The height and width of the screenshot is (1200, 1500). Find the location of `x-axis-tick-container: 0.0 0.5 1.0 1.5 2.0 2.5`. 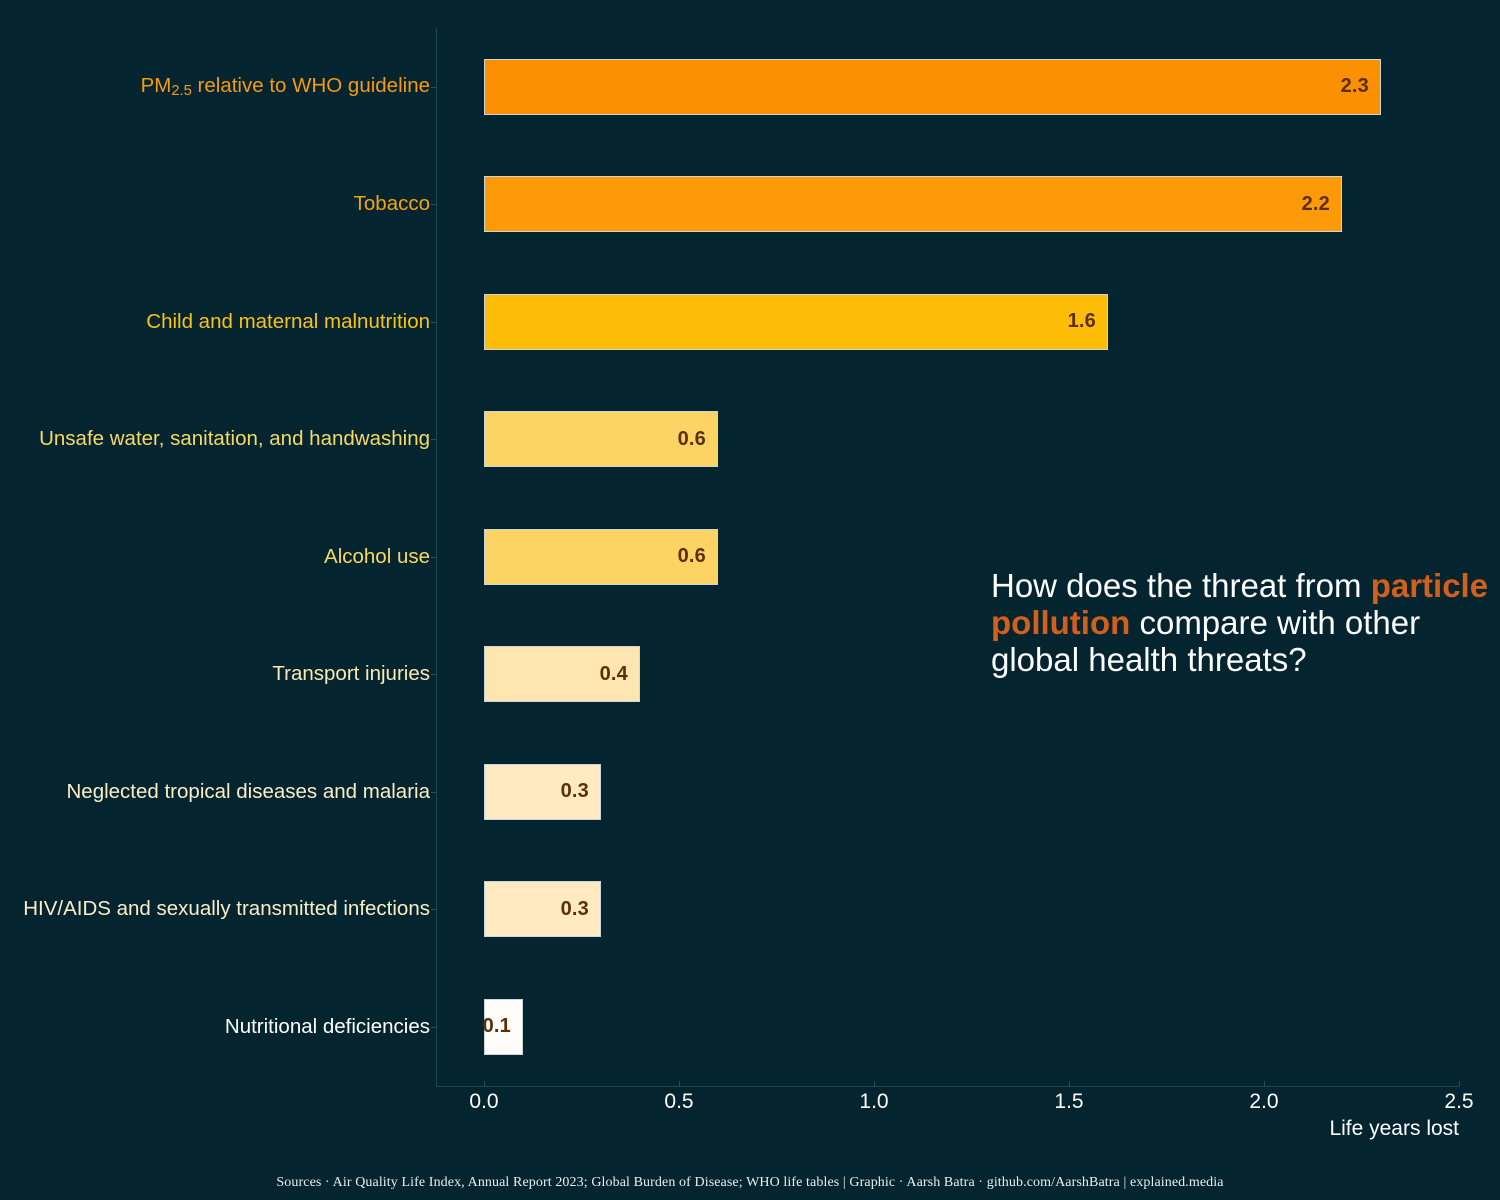

x-axis-tick-container: 0.0 0.5 1.0 1.5 2.0 2.5 is located at coordinates (750, 1103).